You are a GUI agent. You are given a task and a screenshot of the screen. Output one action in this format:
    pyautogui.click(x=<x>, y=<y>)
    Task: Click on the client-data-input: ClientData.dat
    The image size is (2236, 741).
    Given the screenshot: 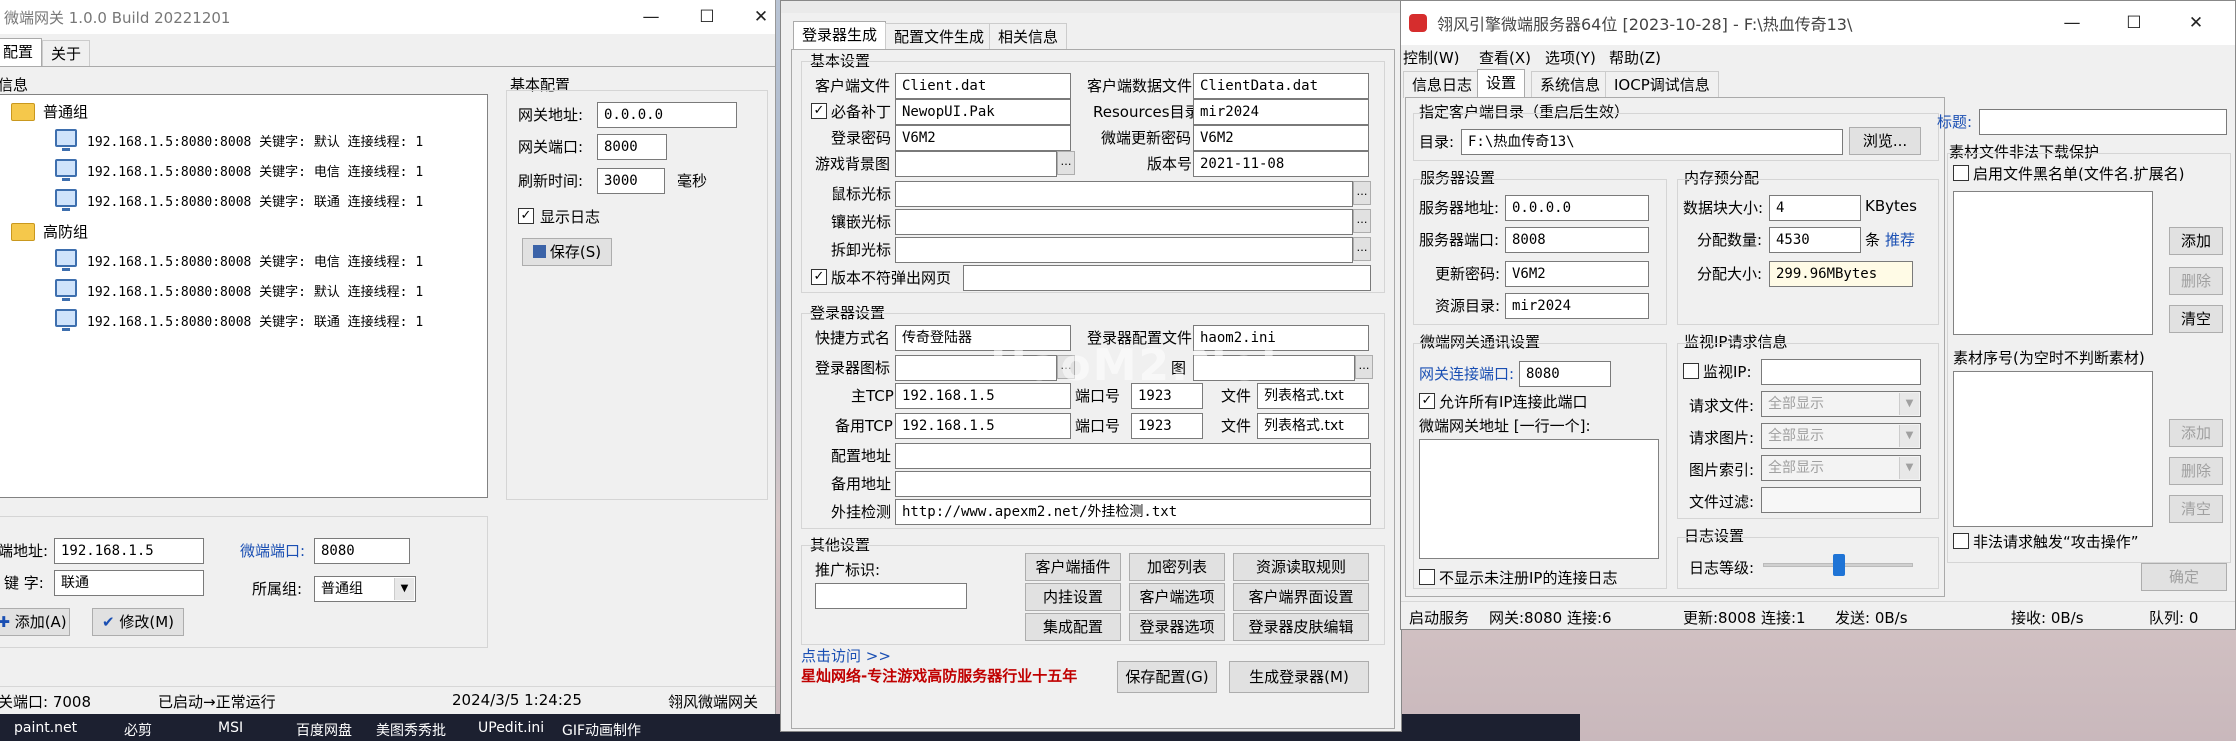 What is the action you would take?
    pyautogui.click(x=1281, y=86)
    